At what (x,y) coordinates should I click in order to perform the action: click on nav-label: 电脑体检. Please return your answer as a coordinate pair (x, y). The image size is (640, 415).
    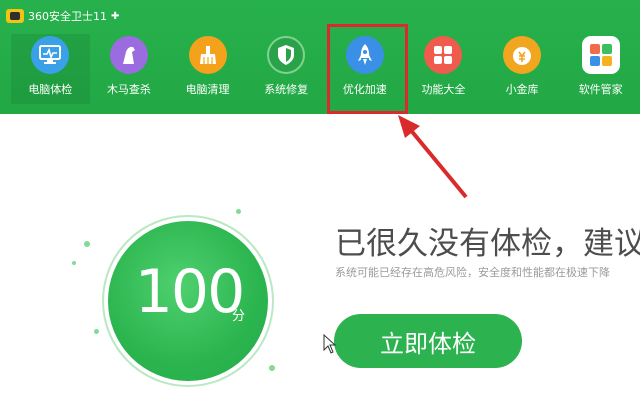
    Looking at the image, I should click on (50, 89).